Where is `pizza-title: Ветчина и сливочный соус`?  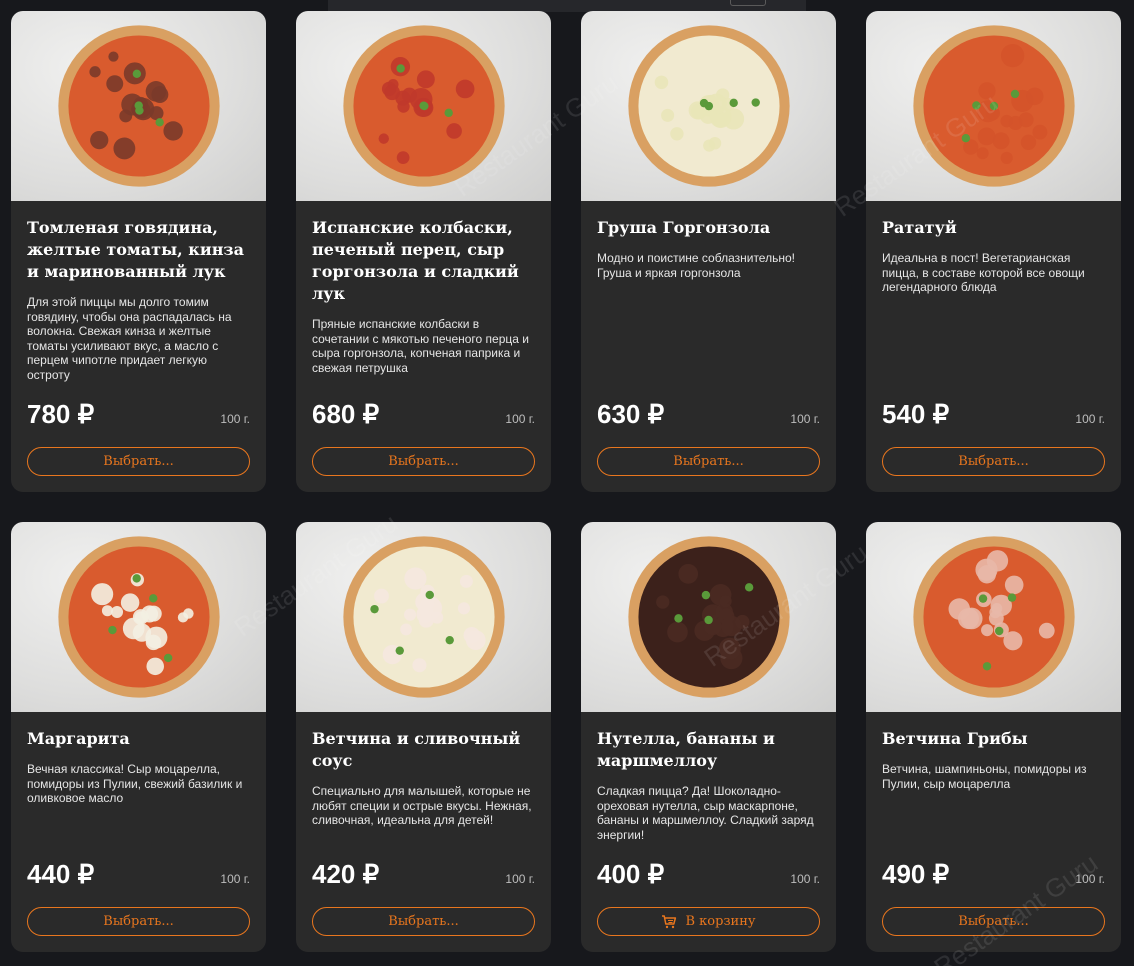
pizza-title: Ветчина и сливочный соус is located at coordinates (416, 749).